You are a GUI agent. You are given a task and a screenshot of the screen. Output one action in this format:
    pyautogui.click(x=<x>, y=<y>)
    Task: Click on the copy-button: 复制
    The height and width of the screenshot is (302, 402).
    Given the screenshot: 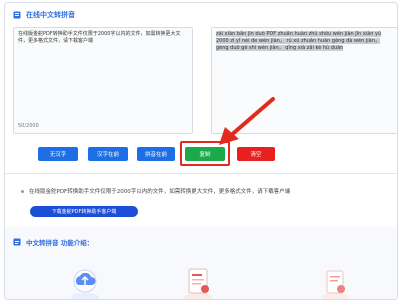 What is the action you would take?
    pyautogui.click(x=205, y=154)
    